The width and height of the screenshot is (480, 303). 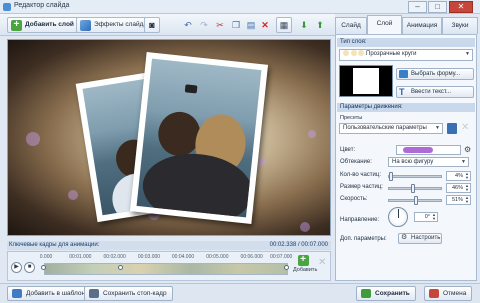 What do you see at coordinates (360, 220) in the screenshot?
I see `direction-label: Направление:` at bounding box center [360, 220].